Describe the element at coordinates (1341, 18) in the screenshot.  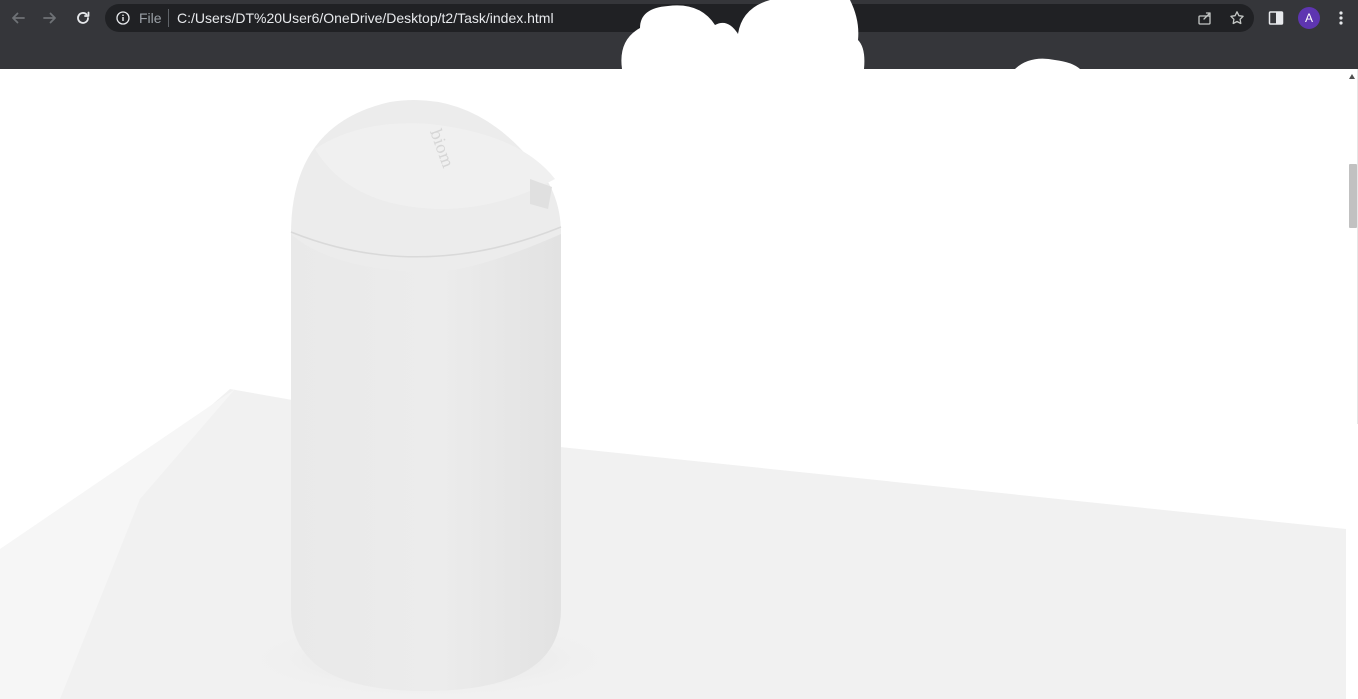
I see `kebab-menu-icon` at that location.